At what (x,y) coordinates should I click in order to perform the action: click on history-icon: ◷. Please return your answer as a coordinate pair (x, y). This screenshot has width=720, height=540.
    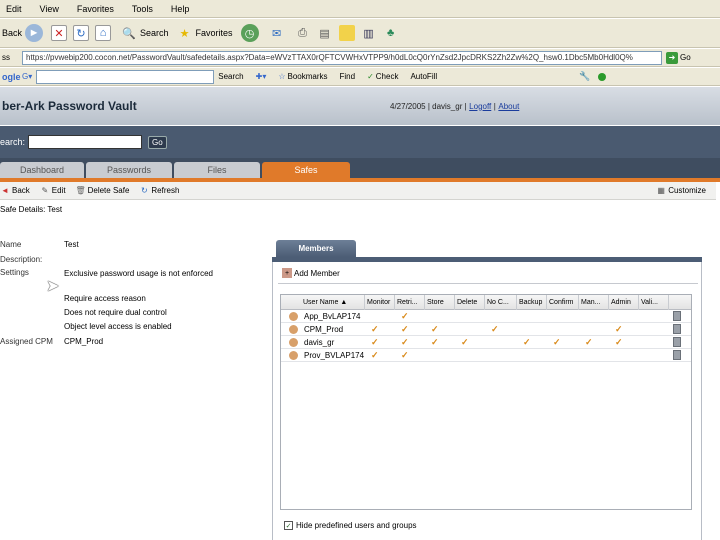
    Looking at the image, I should click on (249, 33).